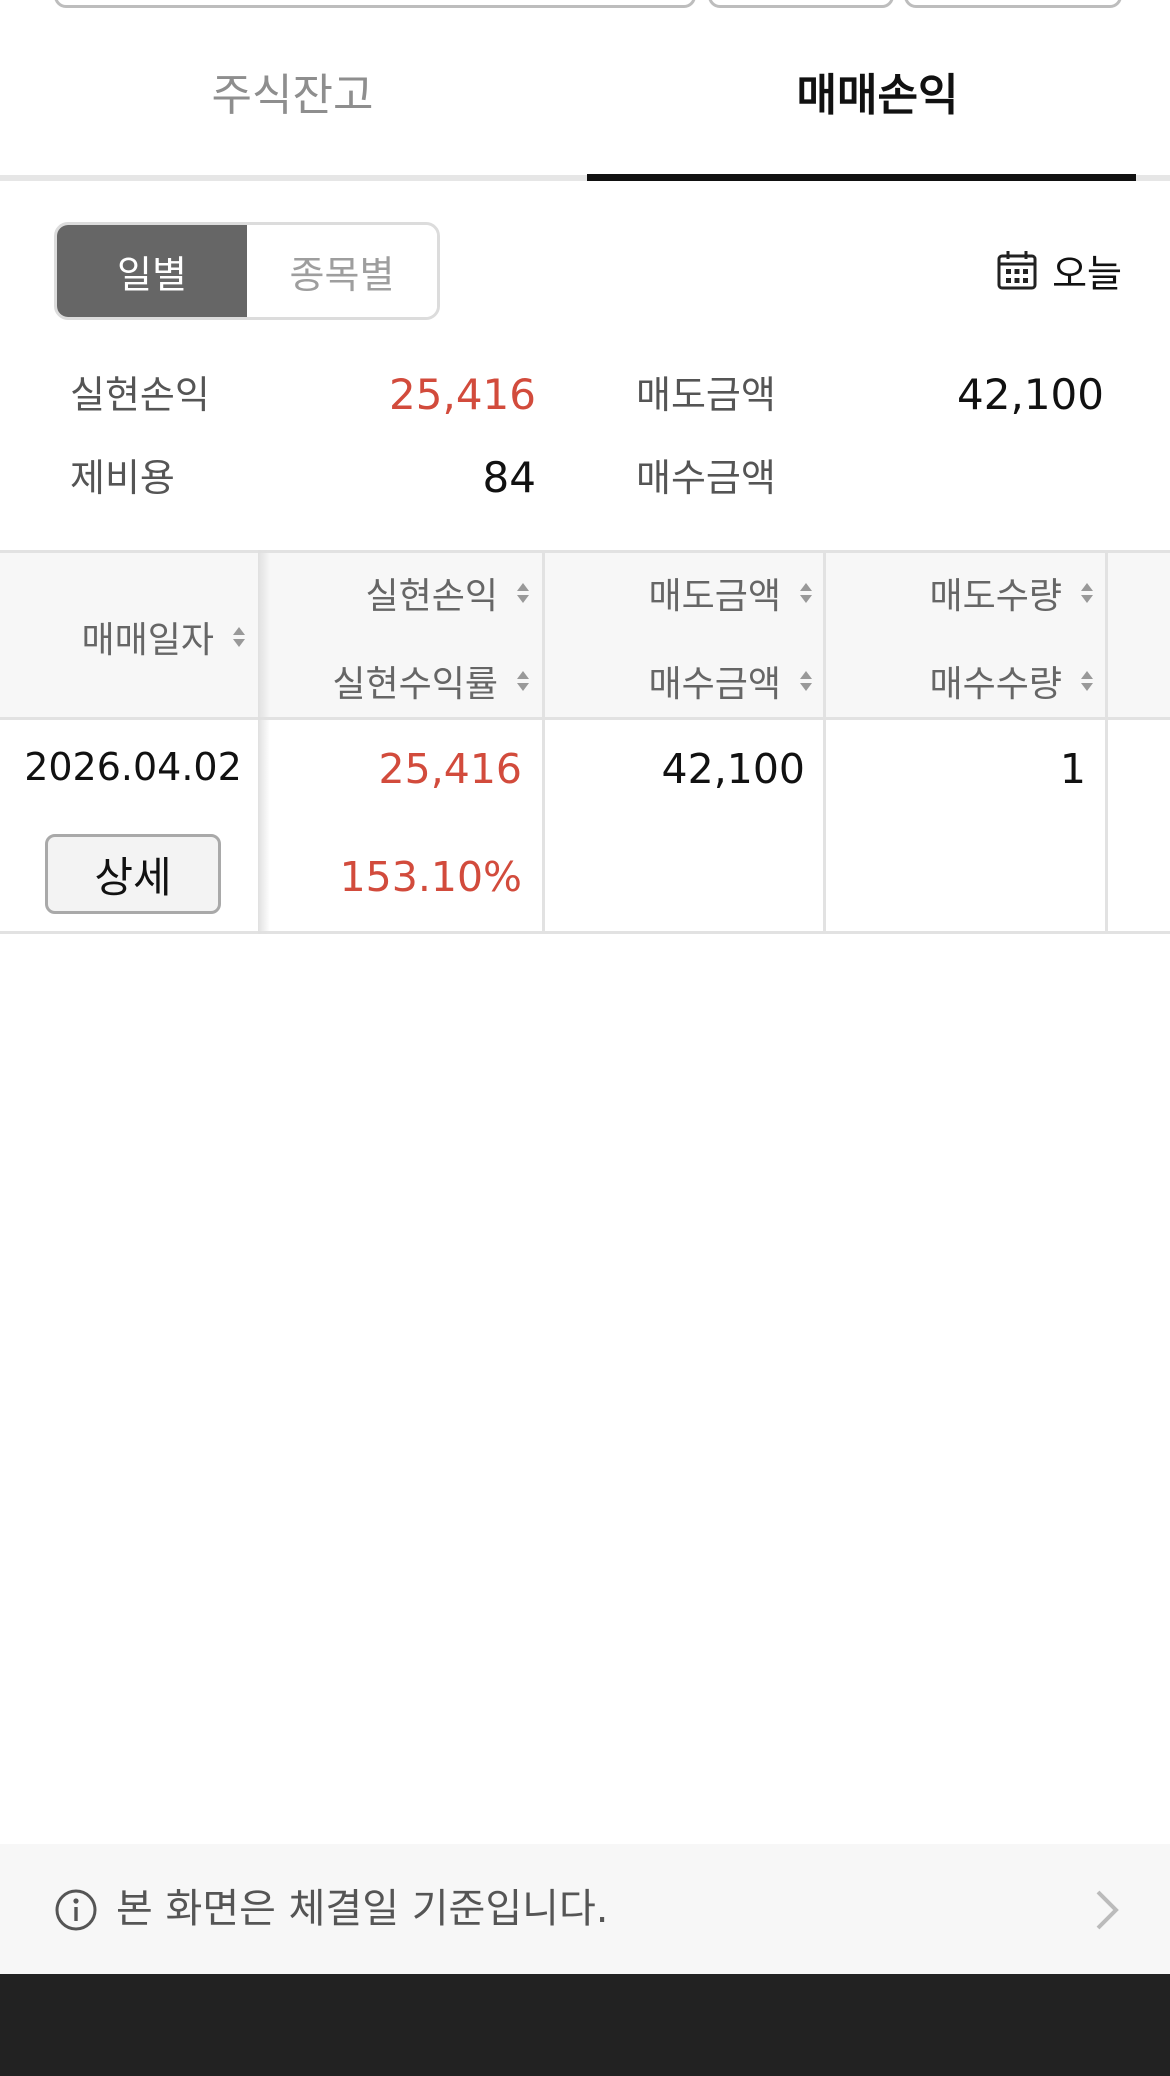 The width and height of the screenshot is (1170, 2076). I want to click on header-sell-amount-label: 매도금액, so click(714, 596).